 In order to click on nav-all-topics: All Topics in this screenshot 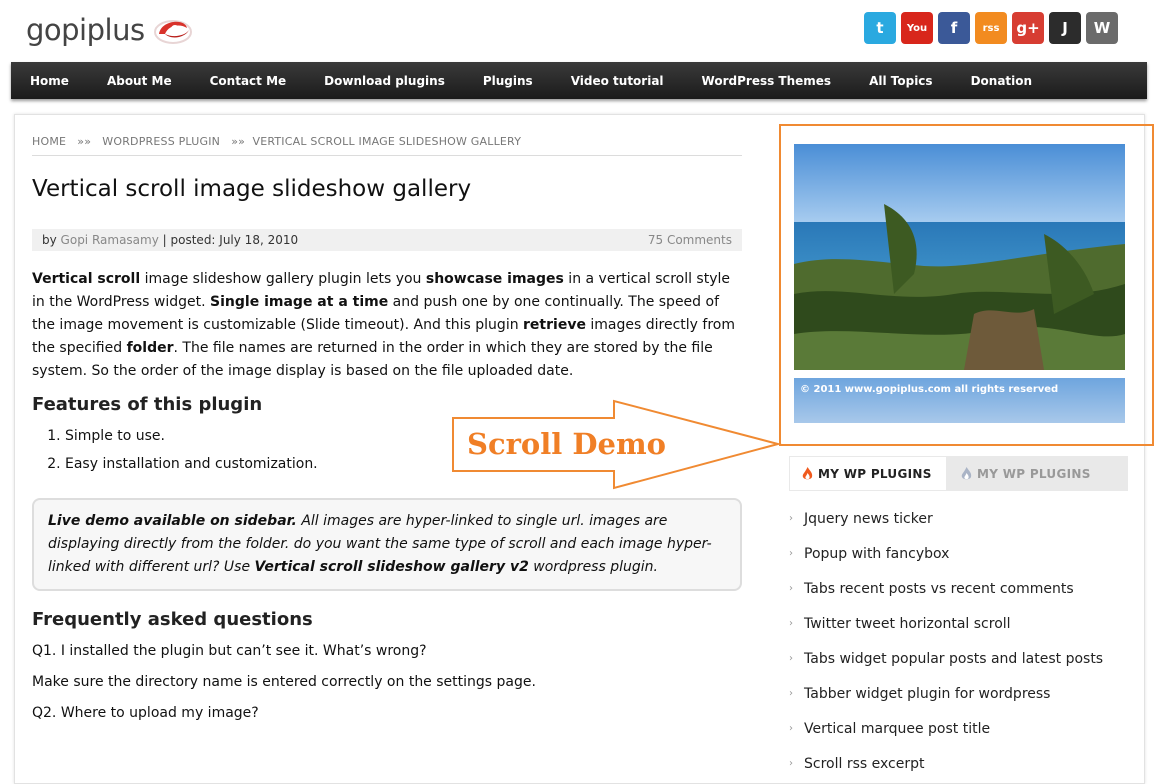, I will do `click(901, 81)`.